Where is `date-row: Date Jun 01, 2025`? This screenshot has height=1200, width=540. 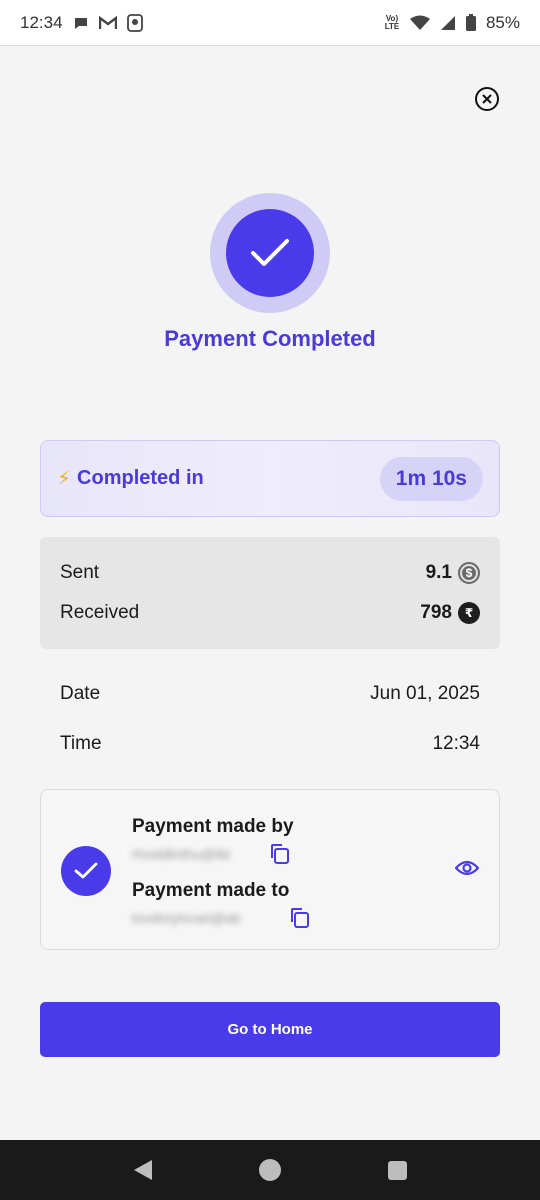
date-row: Date Jun 01, 2025 is located at coordinates (270, 694).